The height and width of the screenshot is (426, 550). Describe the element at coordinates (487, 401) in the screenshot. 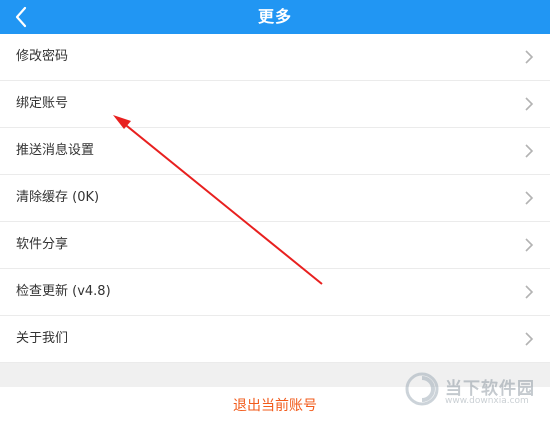

I see `watermark-url: www.downxia.com` at that location.